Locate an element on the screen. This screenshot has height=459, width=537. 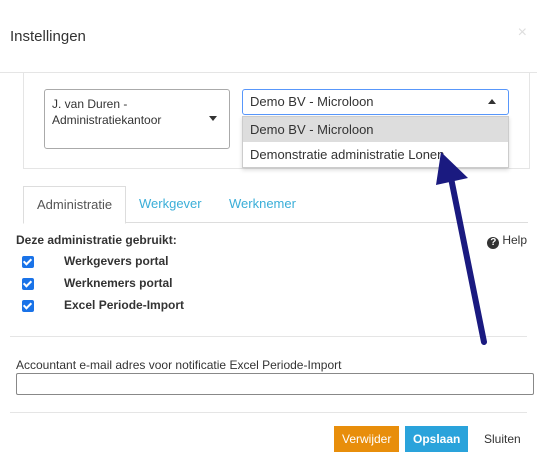
annotation-arrow is located at coordinates (461, 248).